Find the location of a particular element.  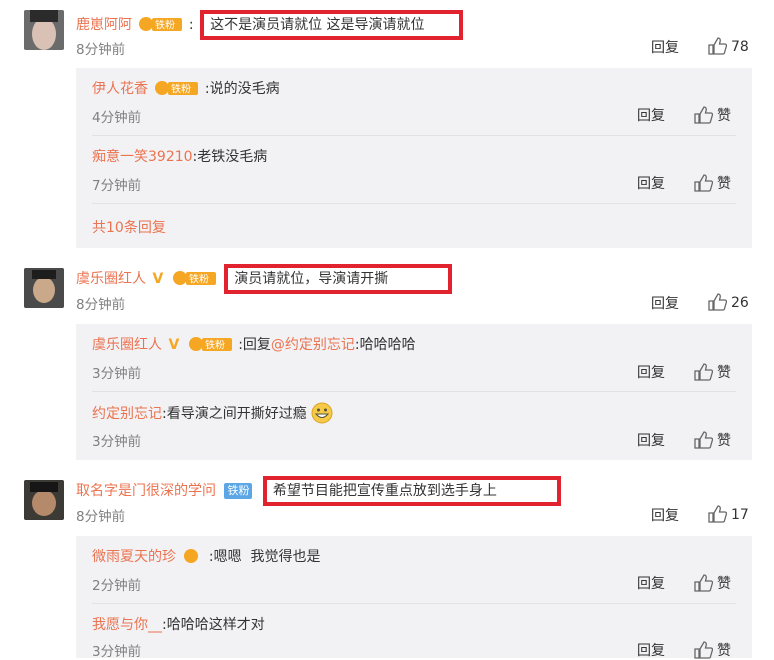

colon: : is located at coordinates (191, 25).